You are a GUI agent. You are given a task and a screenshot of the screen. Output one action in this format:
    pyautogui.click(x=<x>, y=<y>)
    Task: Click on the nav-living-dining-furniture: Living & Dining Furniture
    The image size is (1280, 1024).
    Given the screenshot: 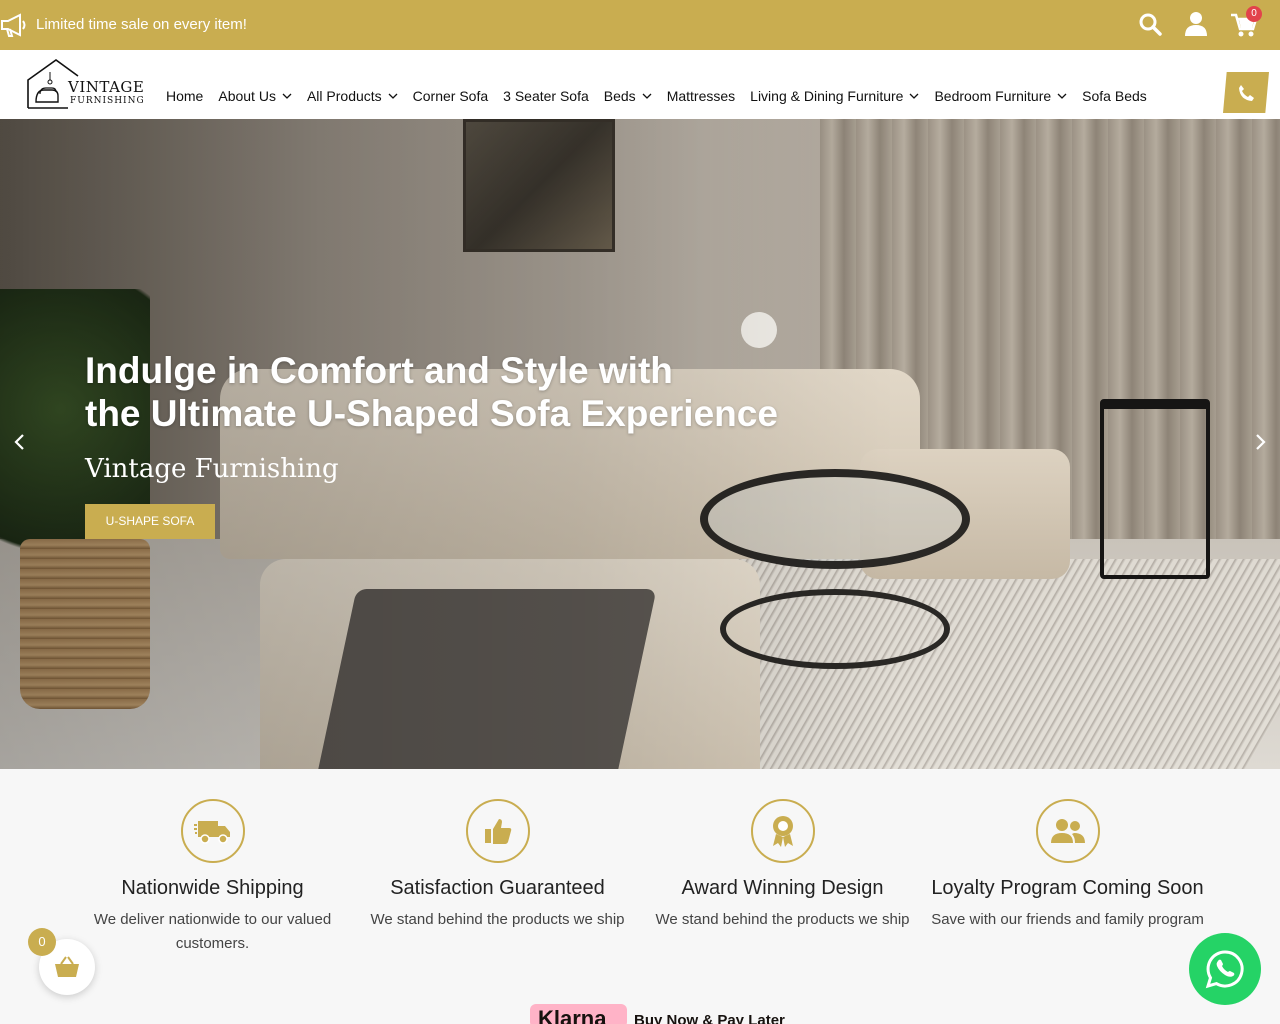 What is the action you would take?
    pyautogui.click(x=834, y=96)
    